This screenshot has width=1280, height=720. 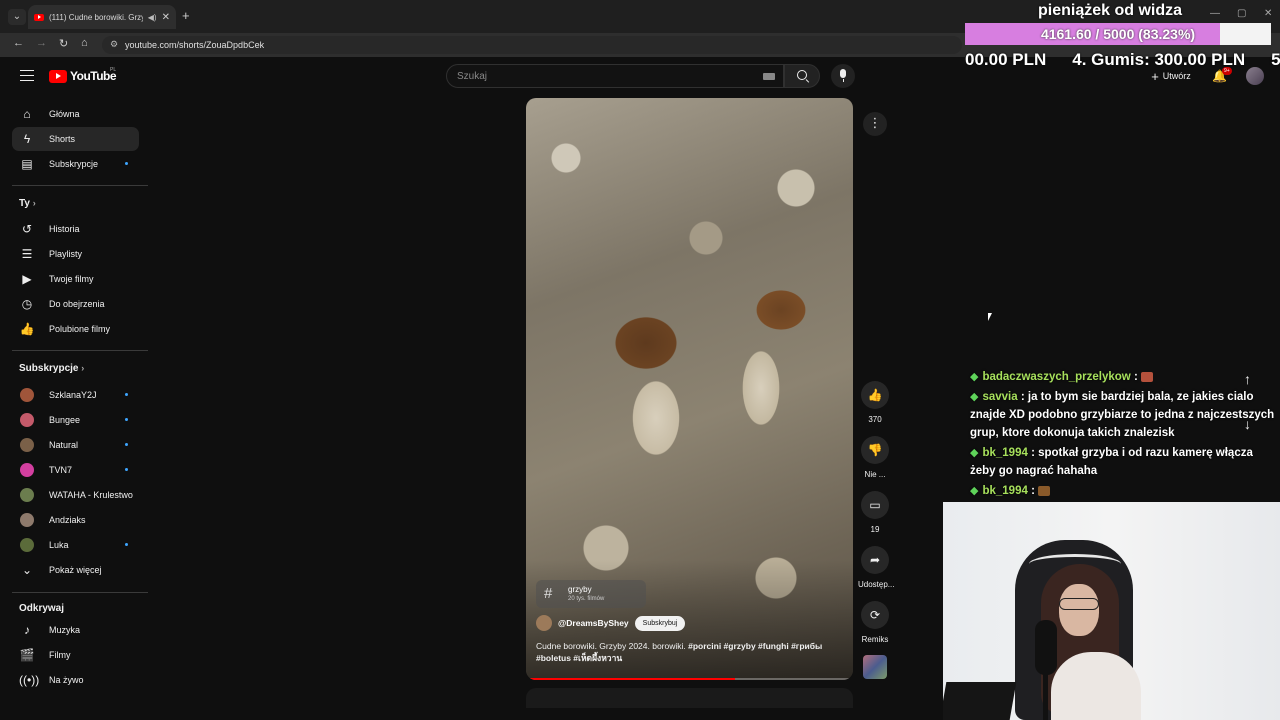 I want to click on sidebar-item-home: ⌂ Główna, so click(x=75, y=114).